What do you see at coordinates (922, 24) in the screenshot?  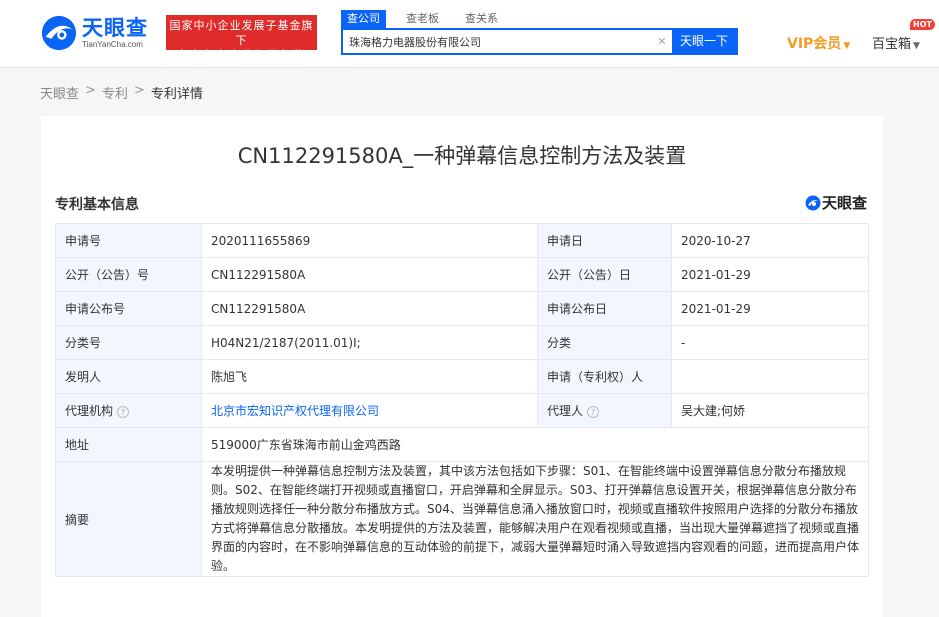 I see `hot-badge: HOT` at bounding box center [922, 24].